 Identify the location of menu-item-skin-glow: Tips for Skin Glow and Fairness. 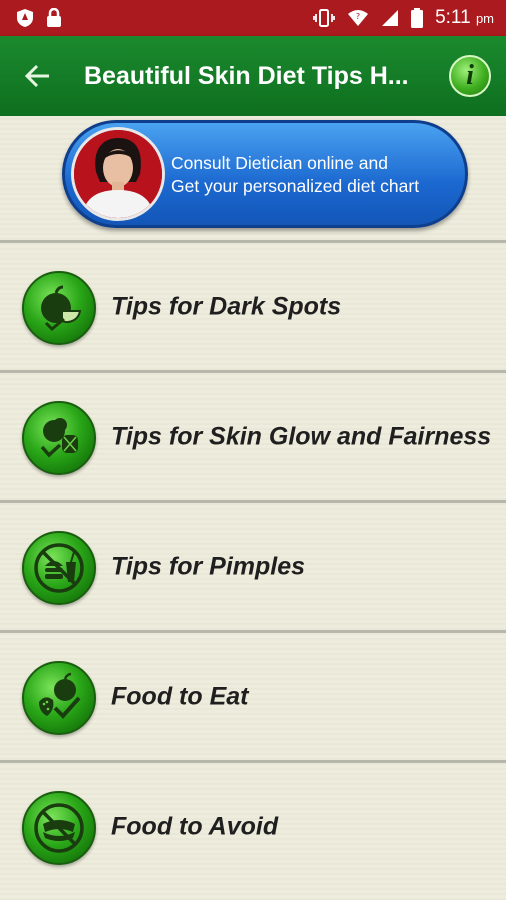
(253, 435).